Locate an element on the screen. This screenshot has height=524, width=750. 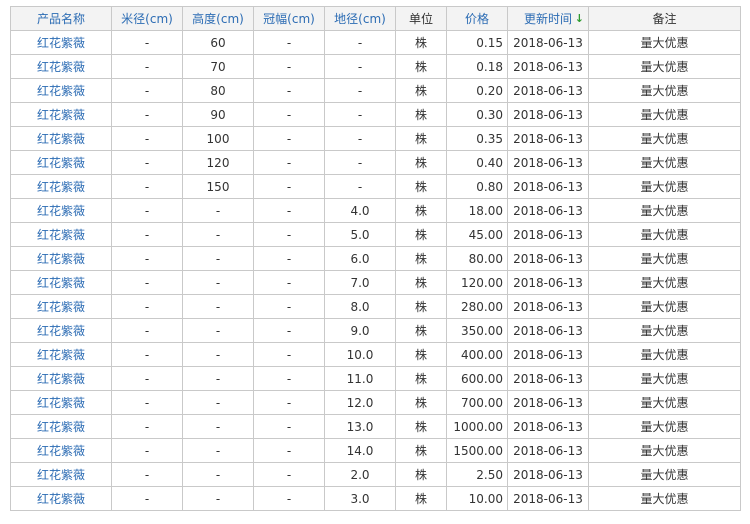
ground-diameter-cell: 9.0 is located at coordinates (360, 330).